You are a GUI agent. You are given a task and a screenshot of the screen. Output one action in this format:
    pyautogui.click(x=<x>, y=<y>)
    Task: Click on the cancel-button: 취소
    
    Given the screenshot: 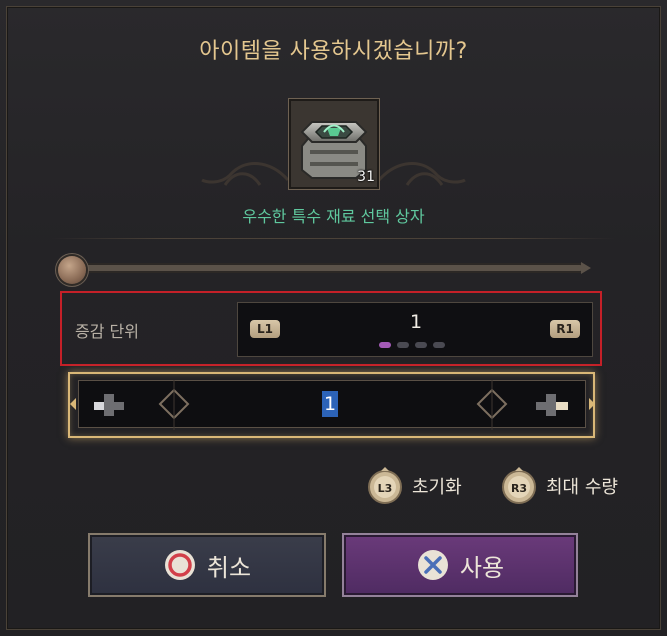 What is the action you would take?
    pyautogui.click(x=207, y=565)
    